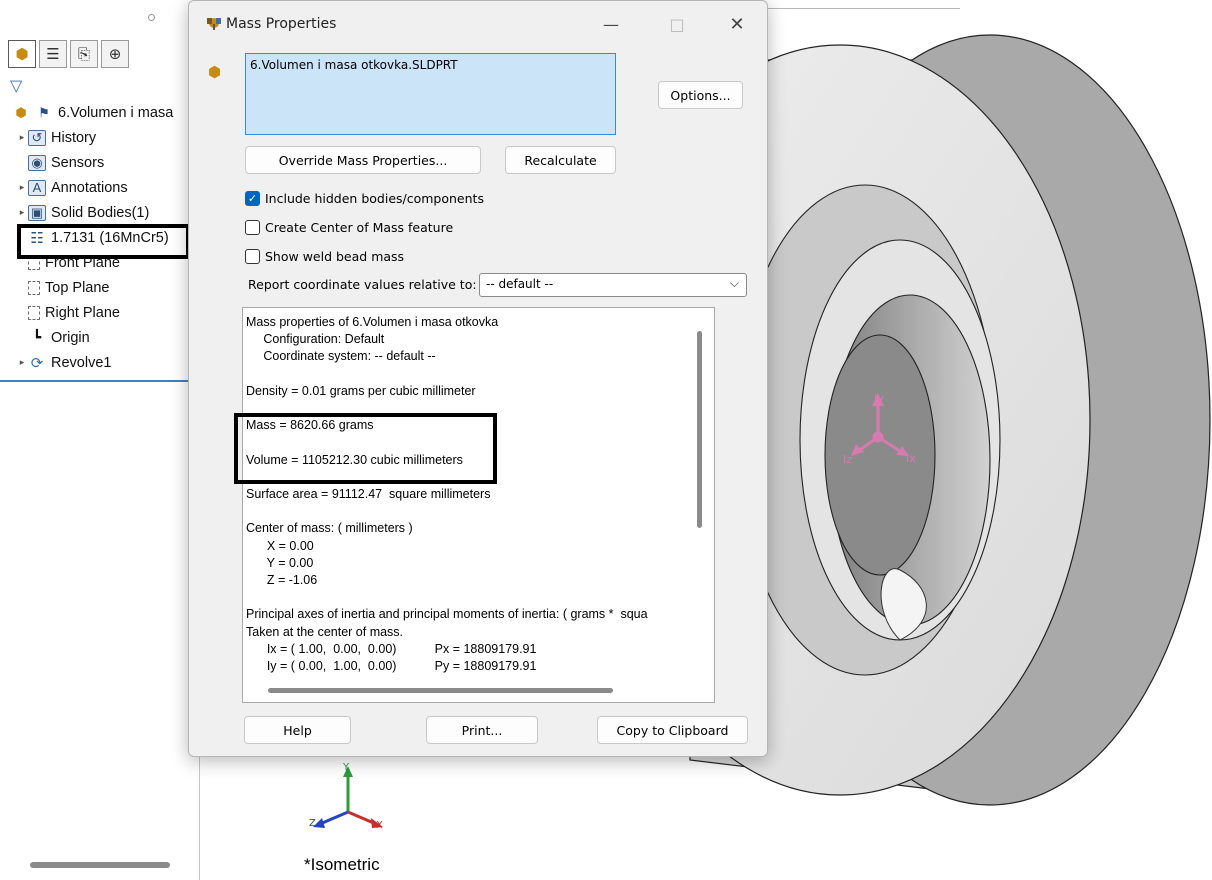 The image size is (1212, 880). I want to click on report-coordinate-label: Report coordinate values relative to:, so click(362, 284).